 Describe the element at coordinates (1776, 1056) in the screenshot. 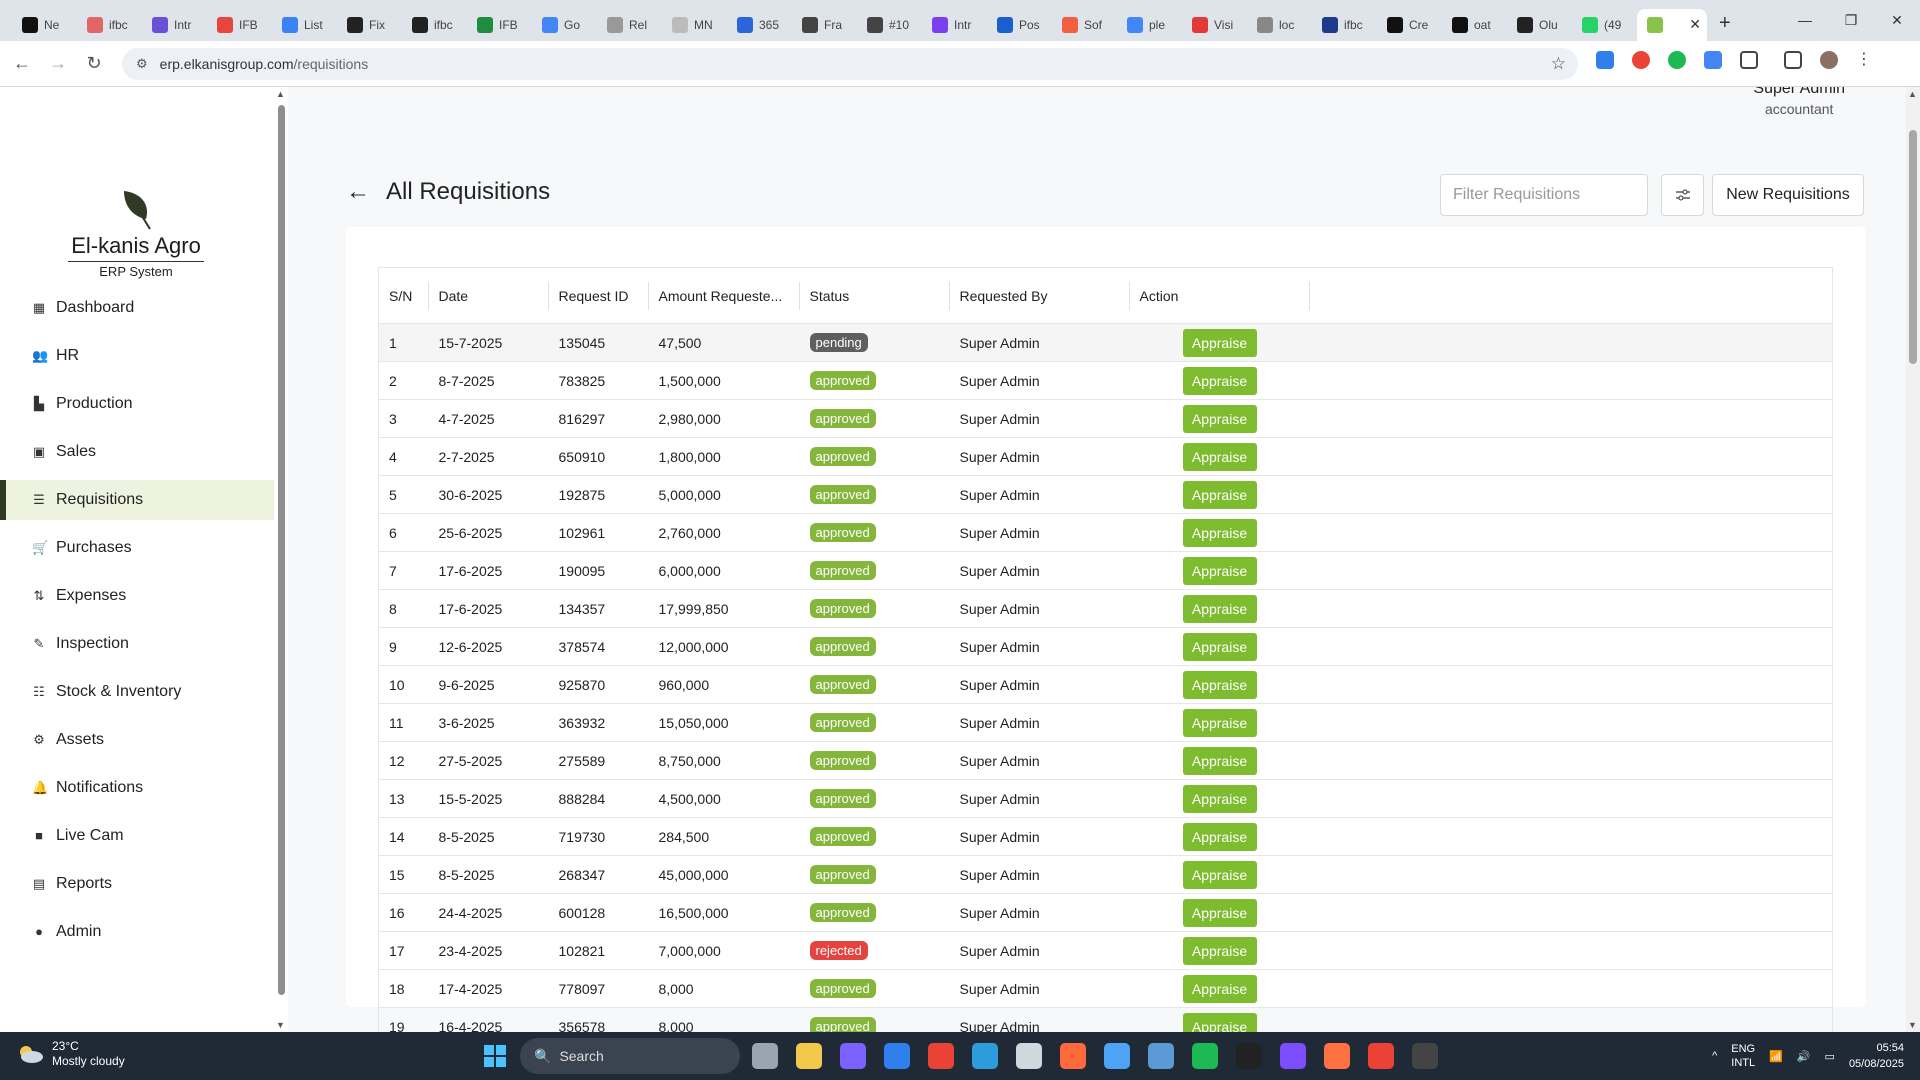

I see `wifi-icon: 📶` at that location.